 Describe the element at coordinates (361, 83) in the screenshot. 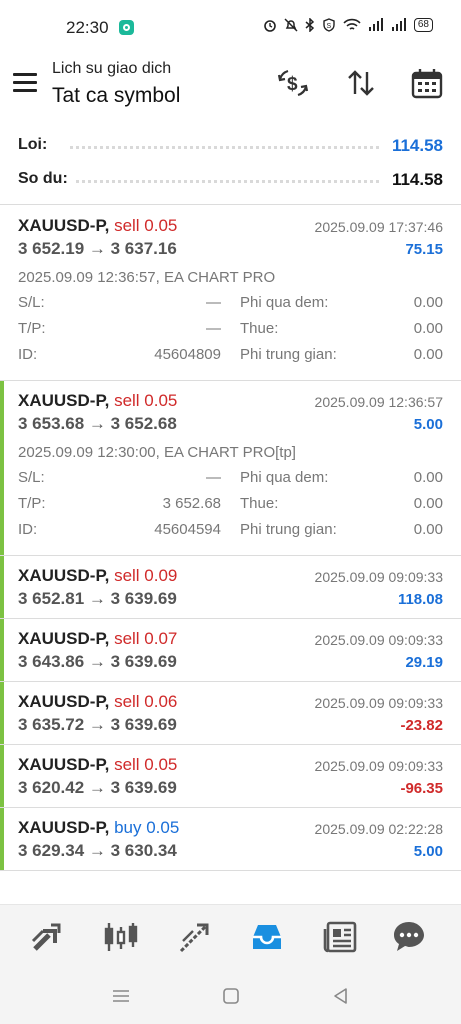

I see `sort-icon` at that location.